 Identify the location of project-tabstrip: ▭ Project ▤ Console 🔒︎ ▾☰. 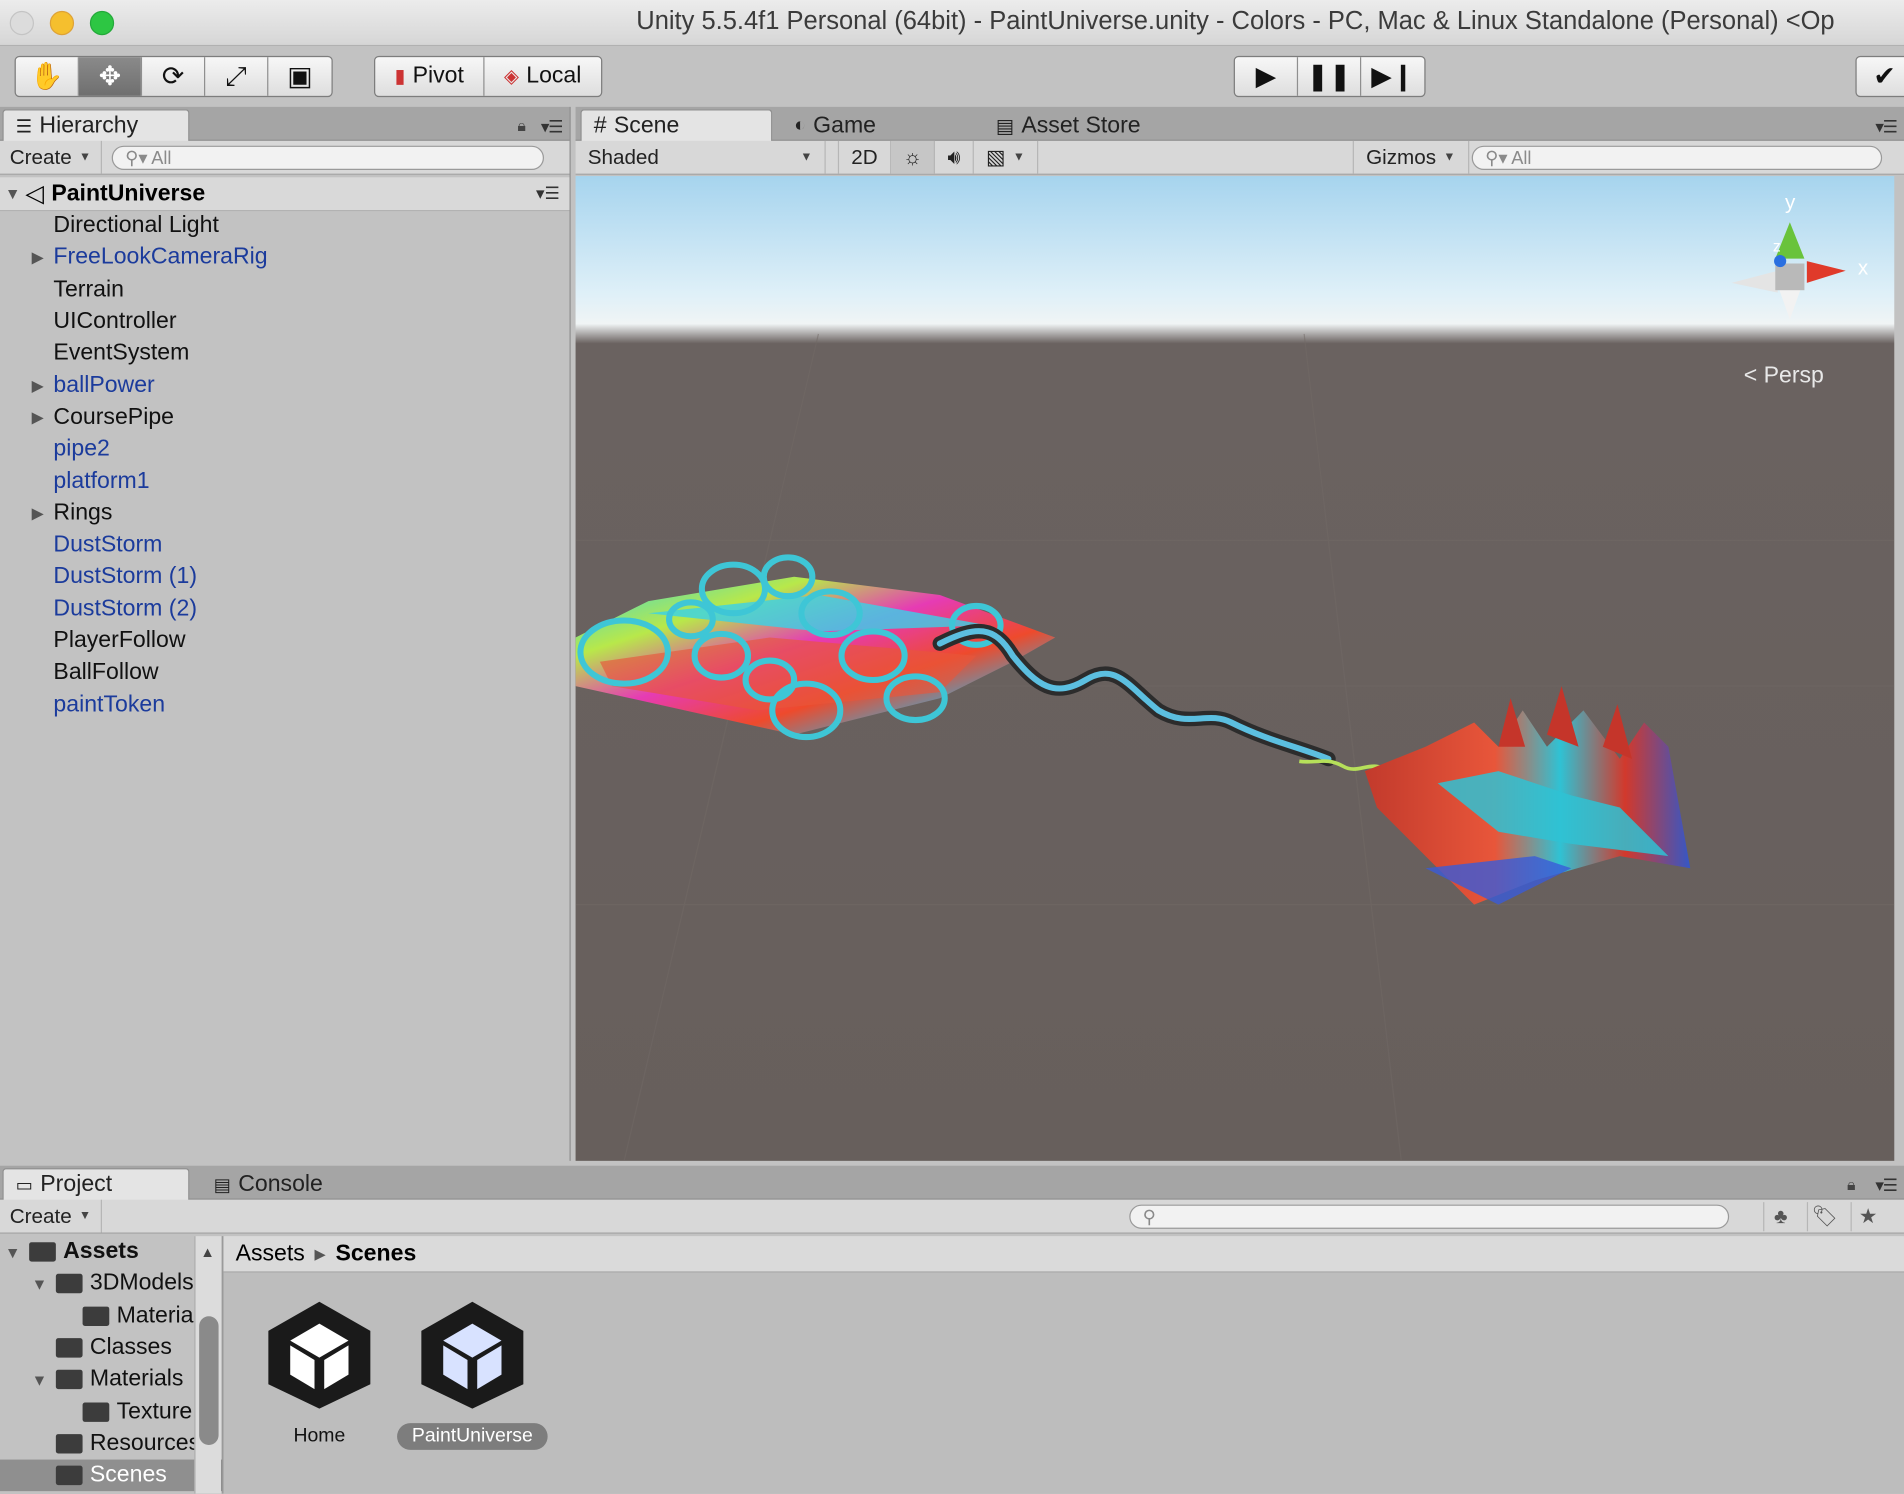
(952, 1183).